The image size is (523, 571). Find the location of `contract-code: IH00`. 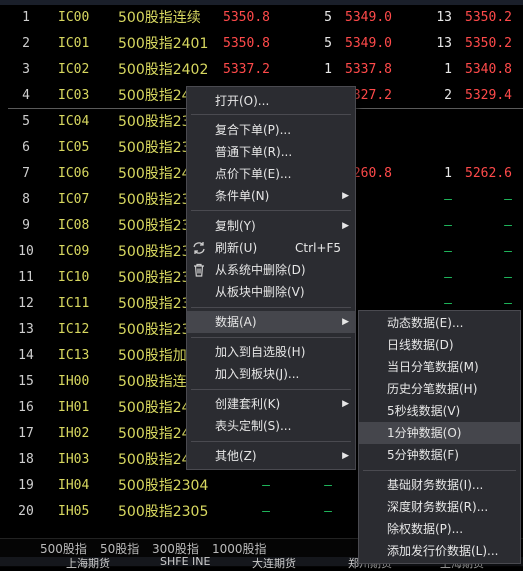

contract-code: IH00 is located at coordinates (74, 381).